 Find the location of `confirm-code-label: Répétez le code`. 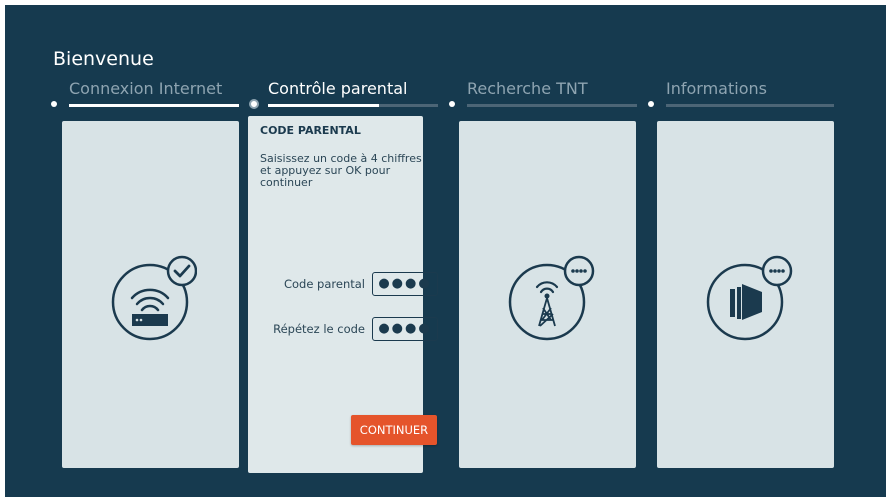

confirm-code-label: Répétez le code is located at coordinates (319, 329).